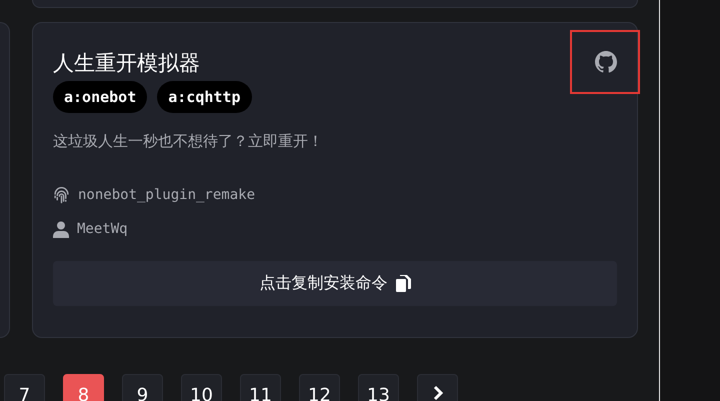 This screenshot has height=401, width=720. What do you see at coordinates (260, 387) in the screenshot?
I see `page-button: 11` at bounding box center [260, 387].